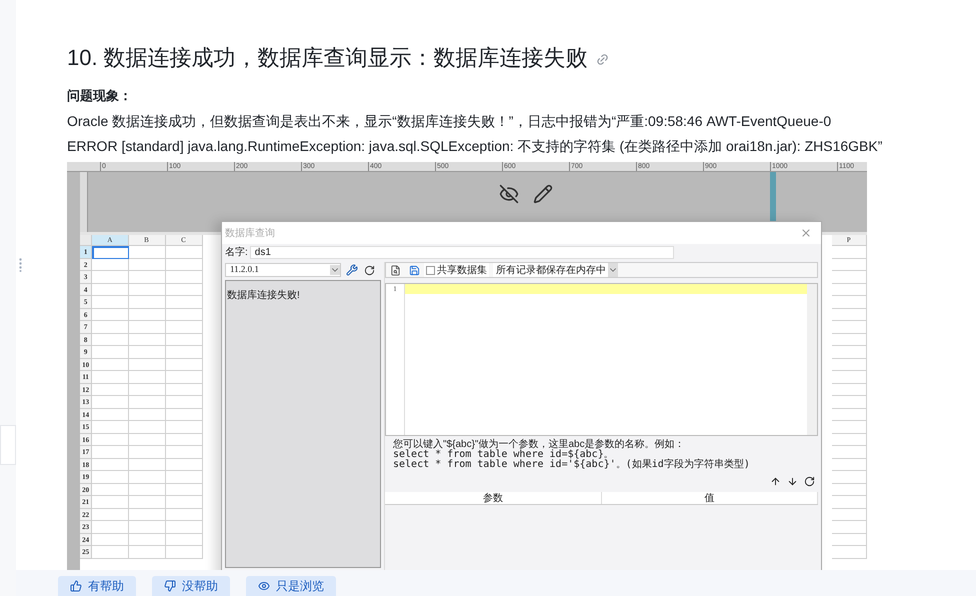 Image resolution: width=976 pixels, height=596 pixels. Describe the element at coordinates (543, 194) in the screenshot. I see `pencil-icon` at that location.